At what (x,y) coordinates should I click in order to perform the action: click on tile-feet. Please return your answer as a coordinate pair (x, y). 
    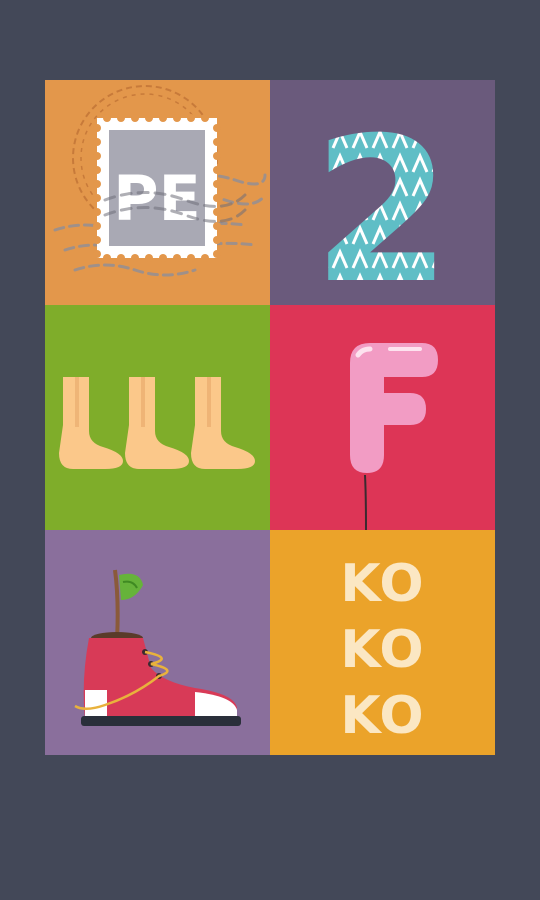
    Looking at the image, I should click on (157, 417).